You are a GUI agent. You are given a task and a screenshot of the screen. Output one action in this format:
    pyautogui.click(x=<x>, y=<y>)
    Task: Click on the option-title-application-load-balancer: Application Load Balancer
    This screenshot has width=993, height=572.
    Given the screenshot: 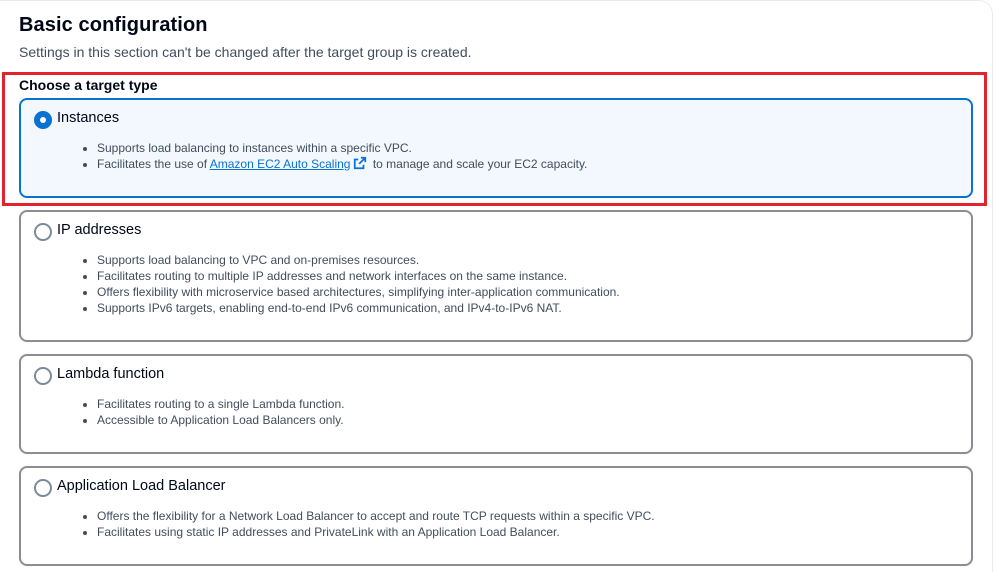 What is the action you would take?
    pyautogui.click(x=141, y=486)
    